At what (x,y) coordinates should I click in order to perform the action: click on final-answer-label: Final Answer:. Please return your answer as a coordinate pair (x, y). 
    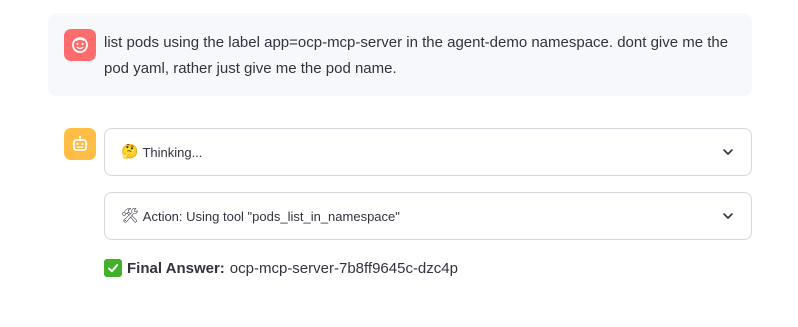
    Looking at the image, I should click on (176, 268).